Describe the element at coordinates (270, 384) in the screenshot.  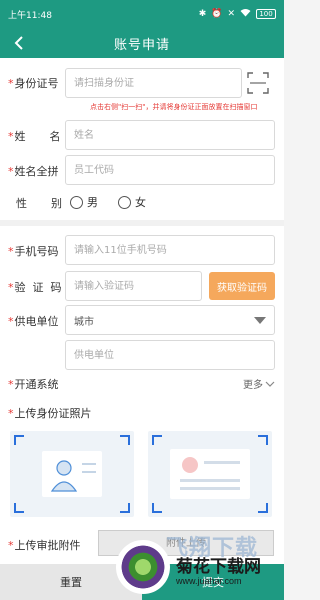
I see `chevron-down-icon` at that location.